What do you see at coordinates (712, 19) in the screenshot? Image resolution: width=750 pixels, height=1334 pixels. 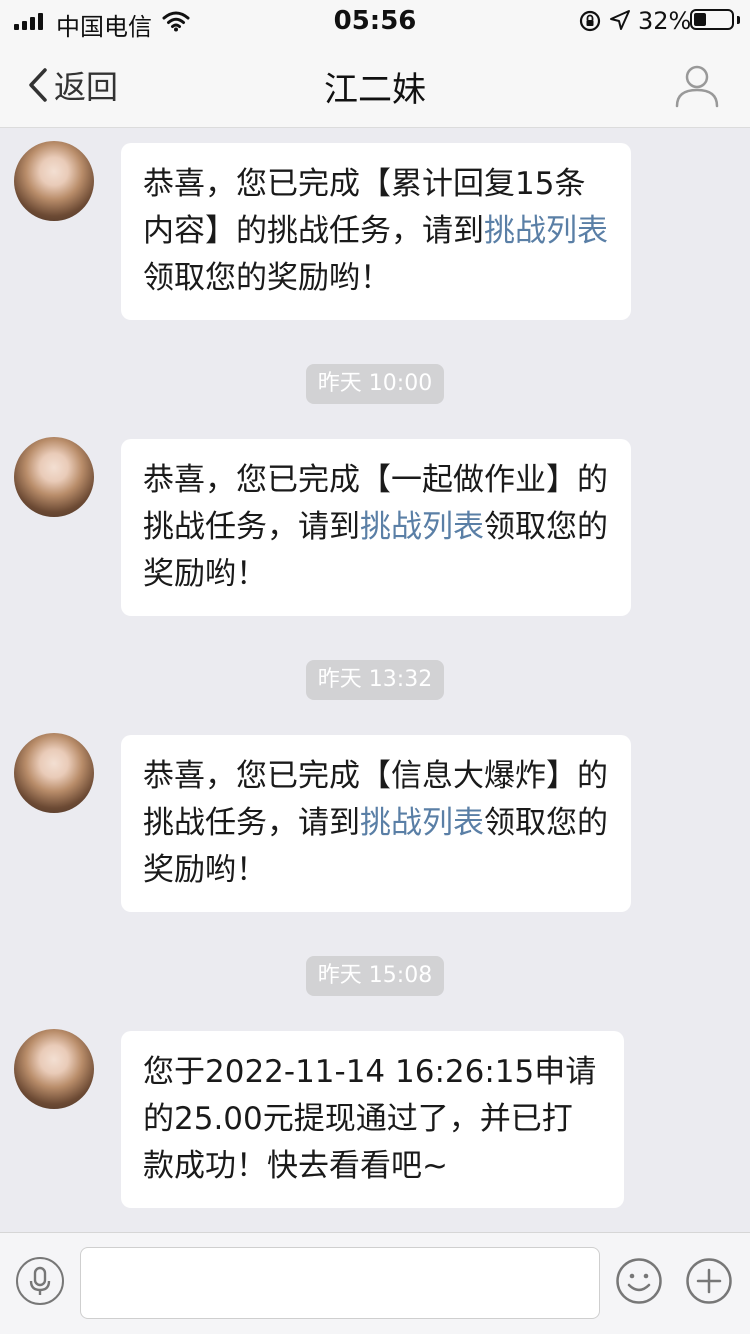 I see `battery-icon` at bounding box center [712, 19].